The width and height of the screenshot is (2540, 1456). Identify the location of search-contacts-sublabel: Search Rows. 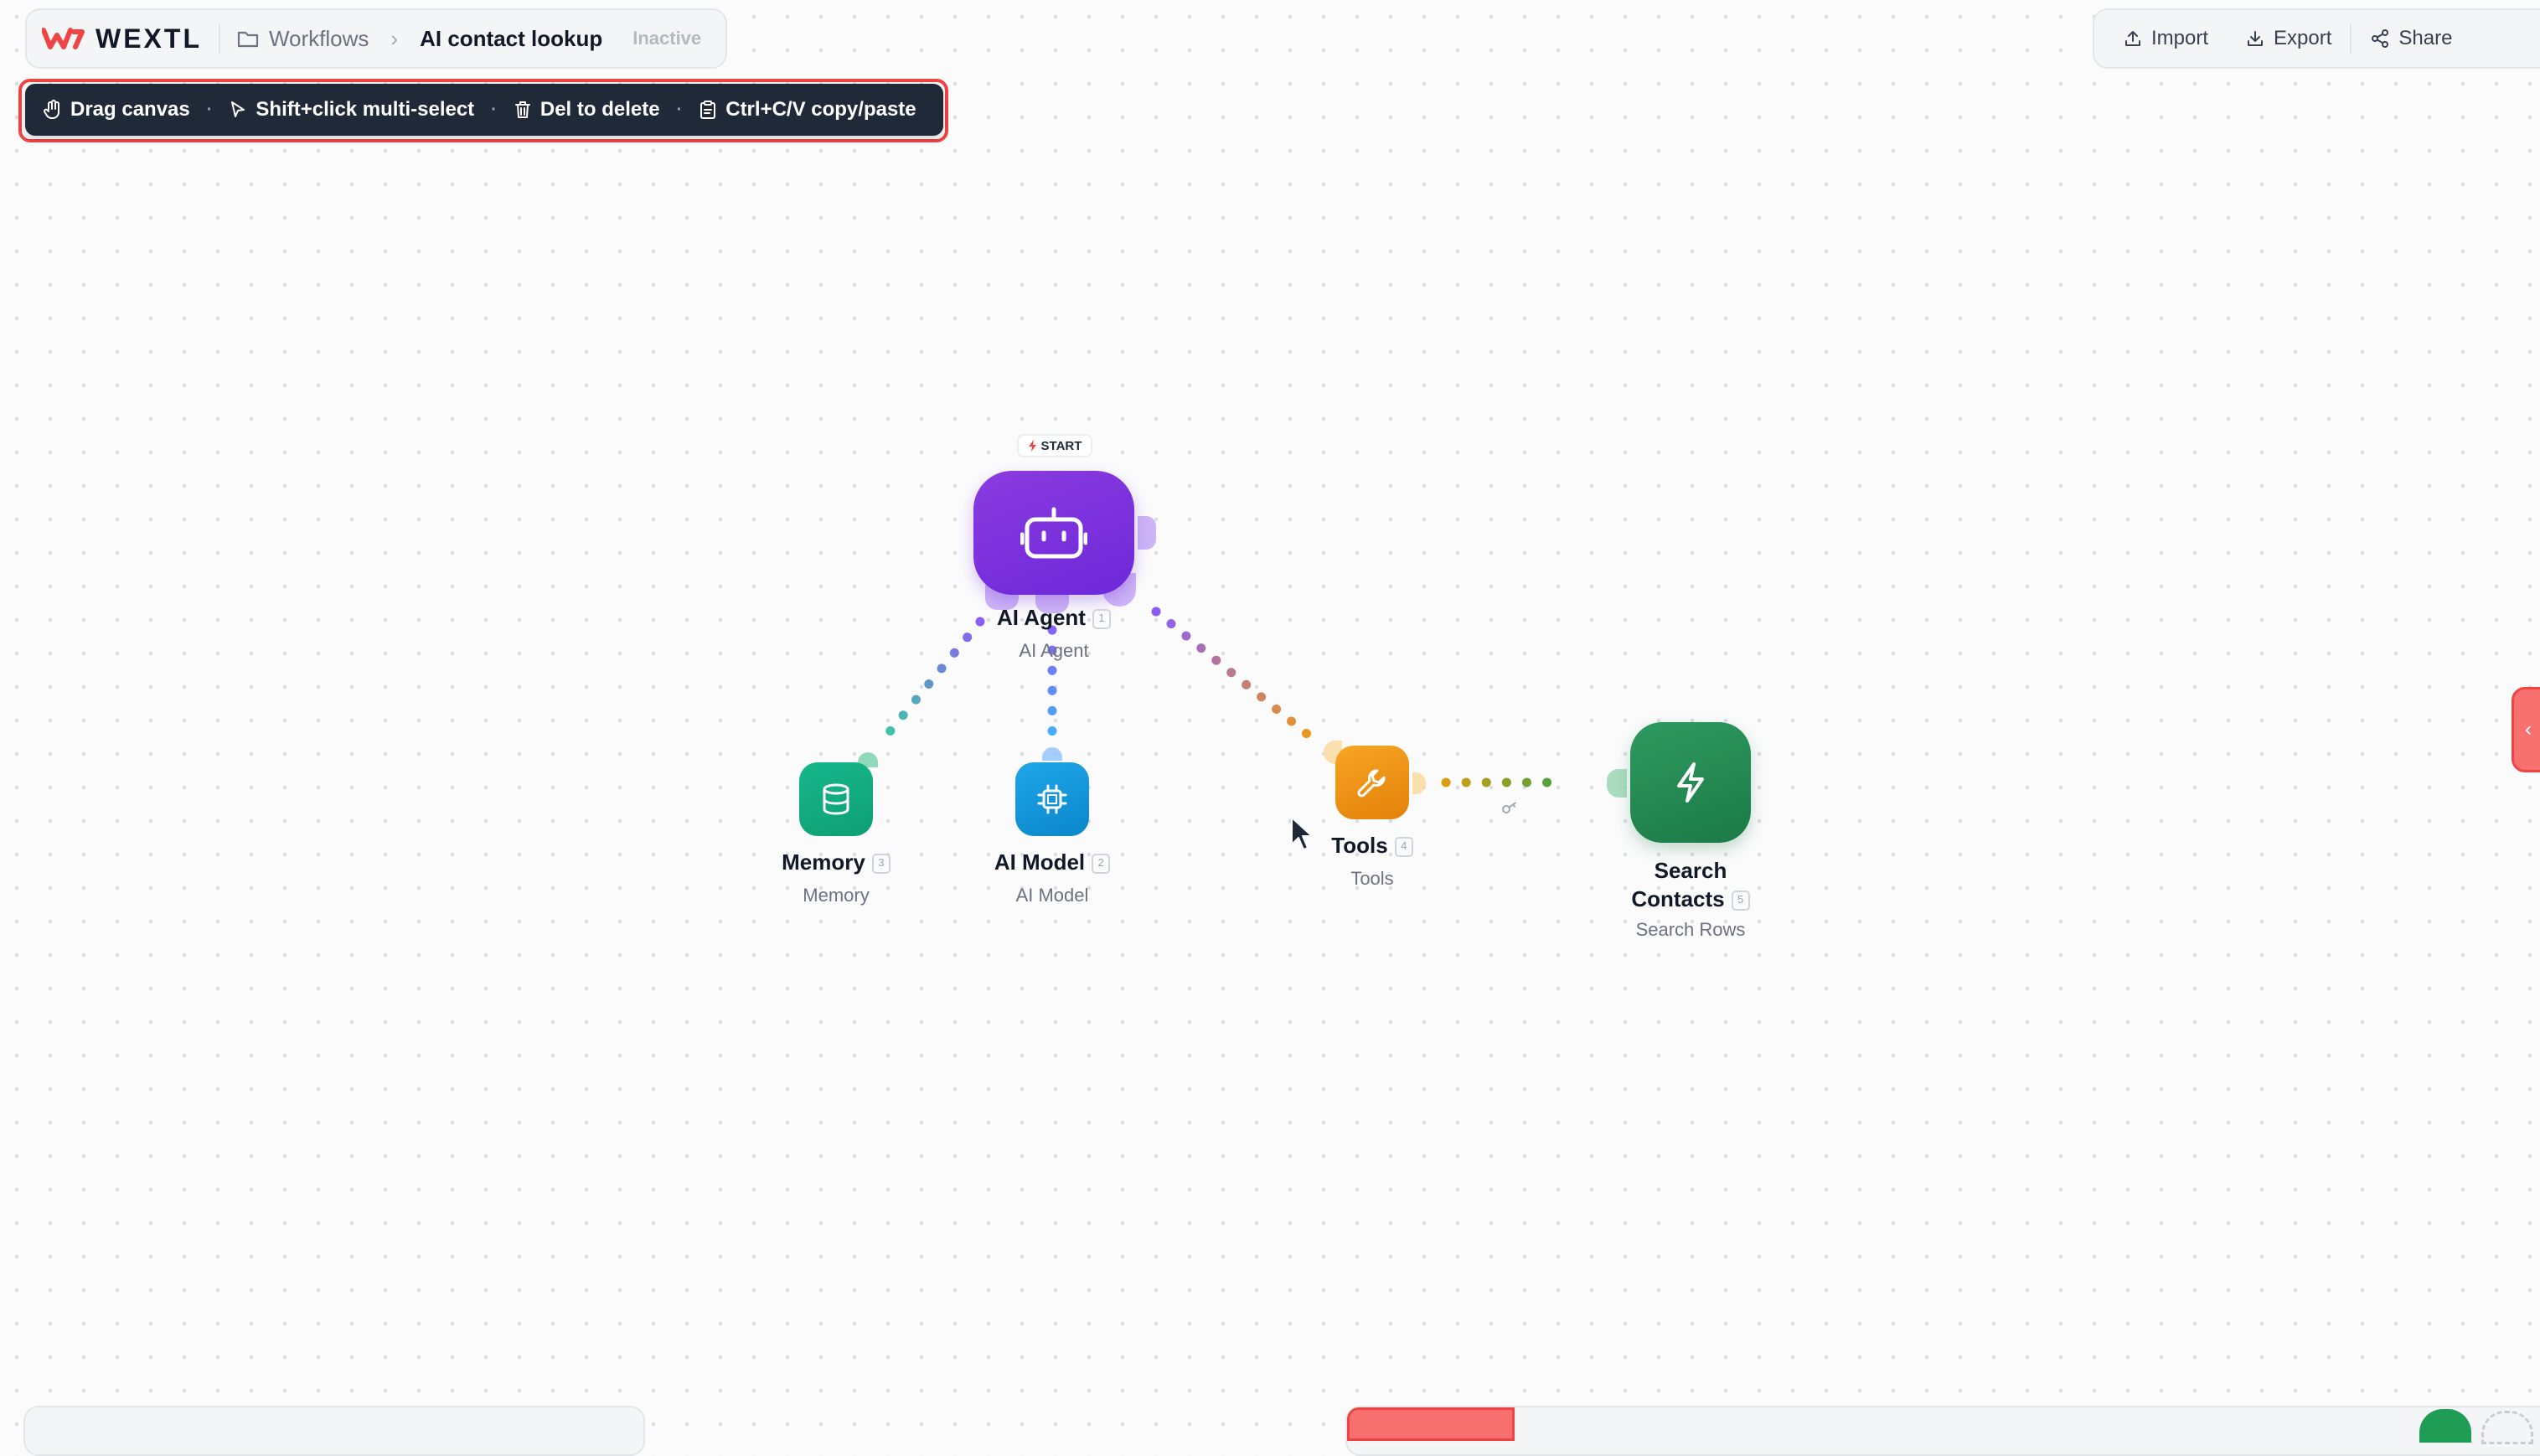
(1690, 930).